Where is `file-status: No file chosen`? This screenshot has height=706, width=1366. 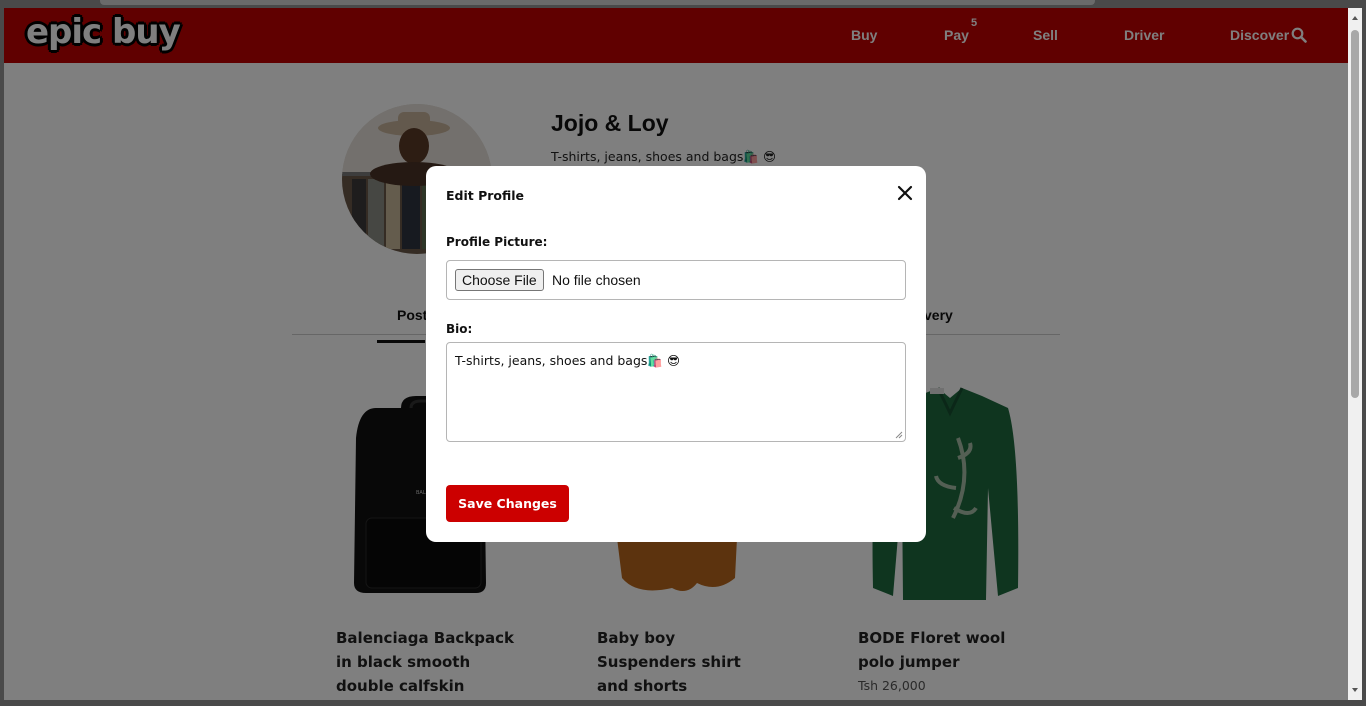 file-status: No file chosen is located at coordinates (596, 280).